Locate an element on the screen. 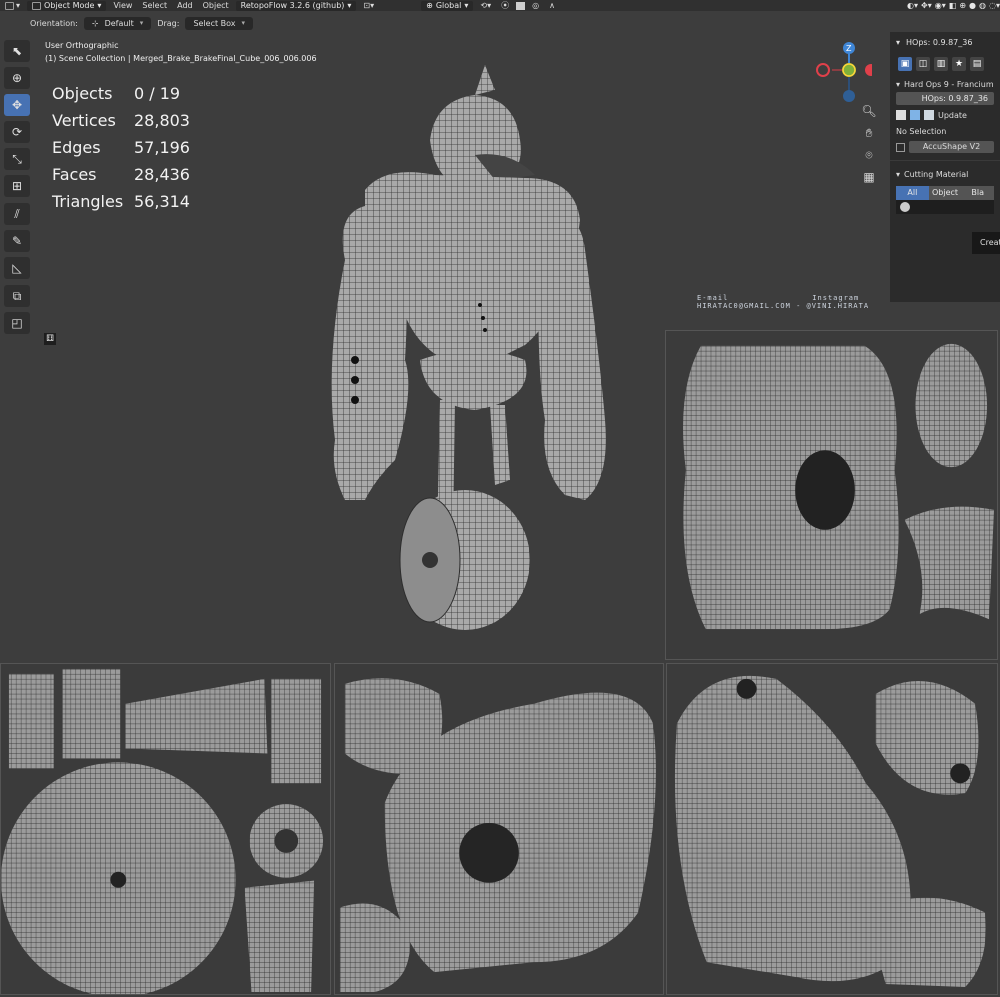  neg-x-axis-dot is located at coordinates (823, 70).